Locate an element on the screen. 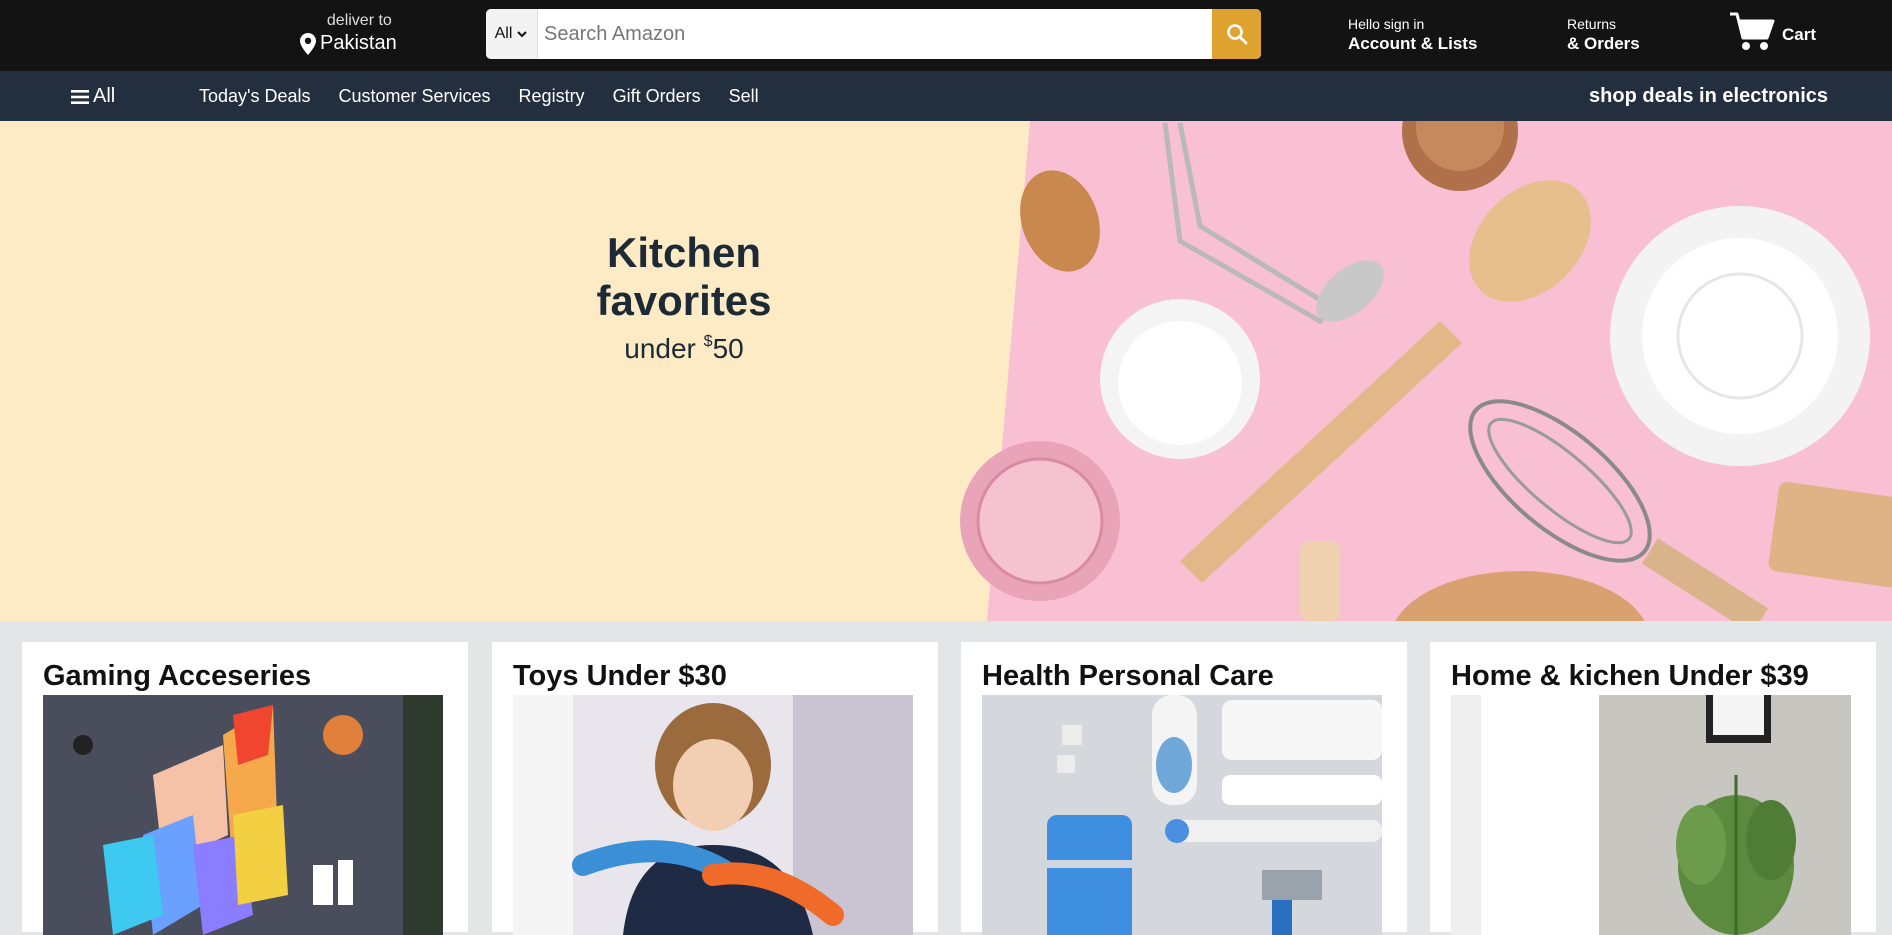  deliver-label: deliver to is located at coordinates (359, 20).